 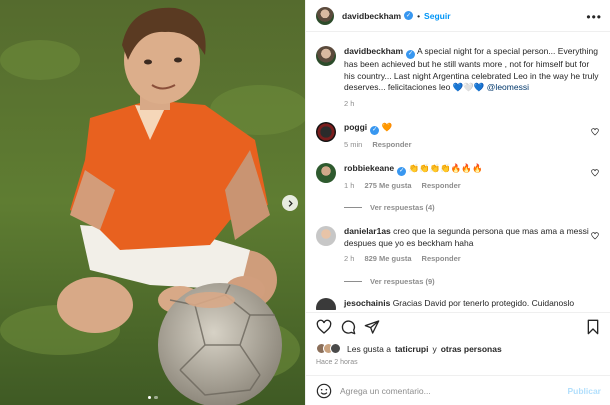 I want to click on comment-username: danielar1as, so click(x=367, y=231).